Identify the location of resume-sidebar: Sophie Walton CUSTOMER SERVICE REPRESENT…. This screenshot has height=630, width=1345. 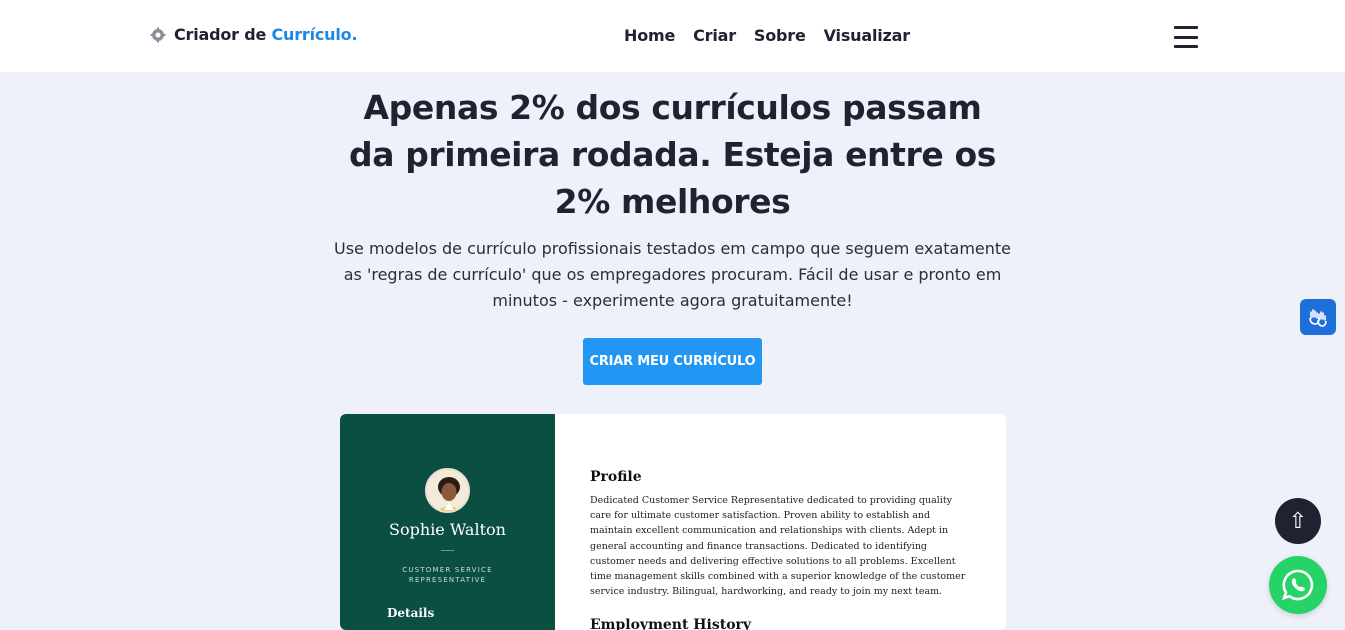
(447, 522).